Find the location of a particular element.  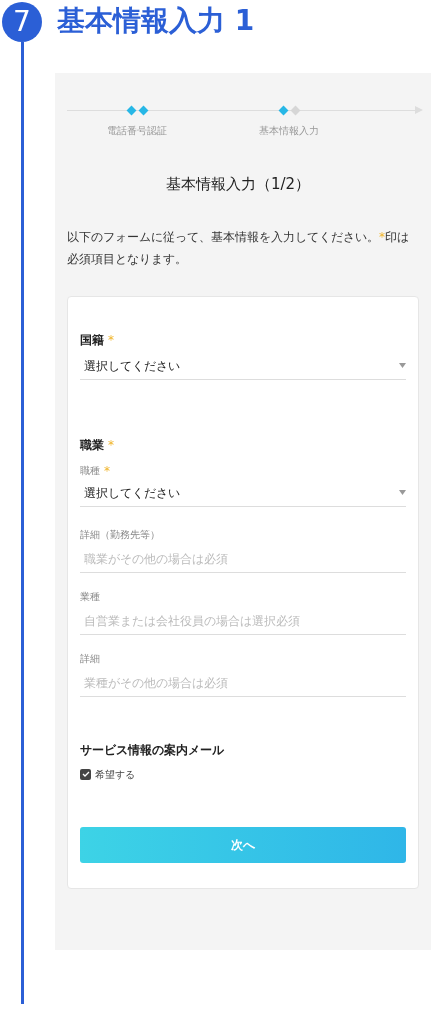

field-label: 業種 is located at coordinates (90, 596).